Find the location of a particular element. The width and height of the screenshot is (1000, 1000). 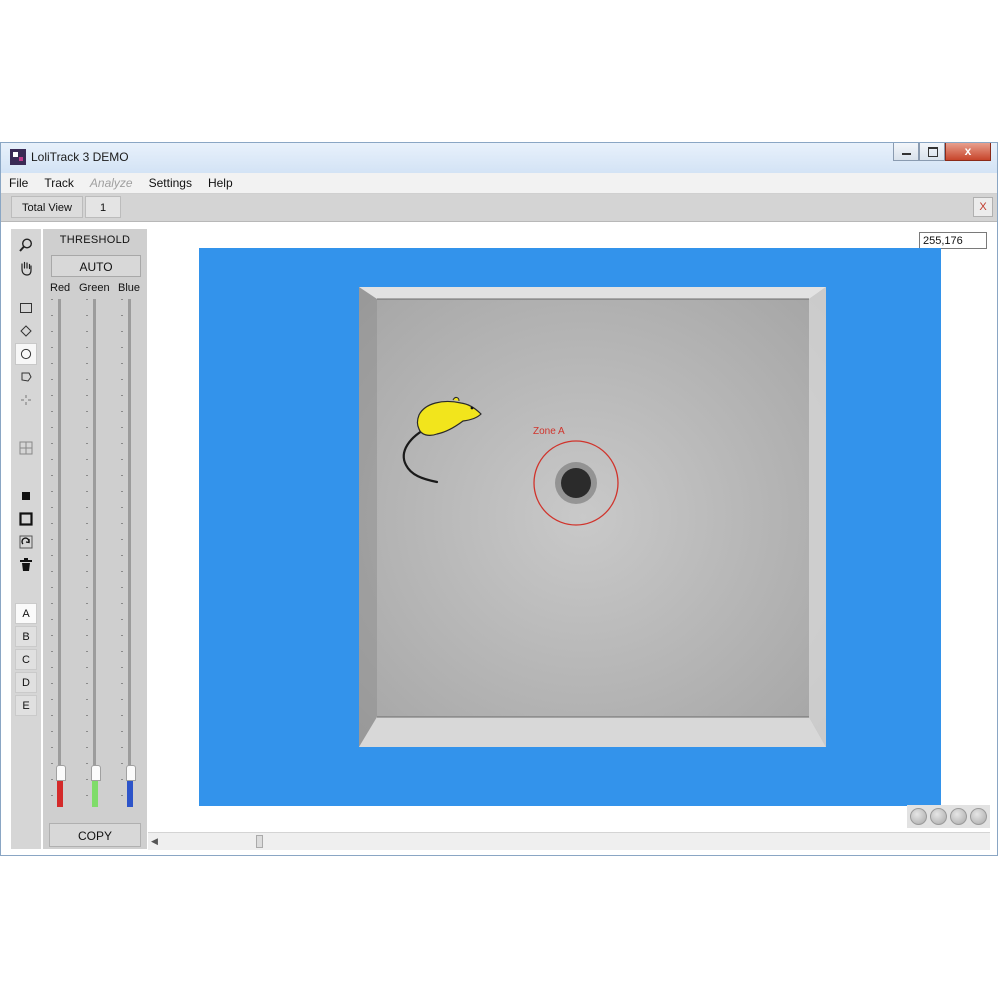

minimize-button is located at coordinates (906, 152).